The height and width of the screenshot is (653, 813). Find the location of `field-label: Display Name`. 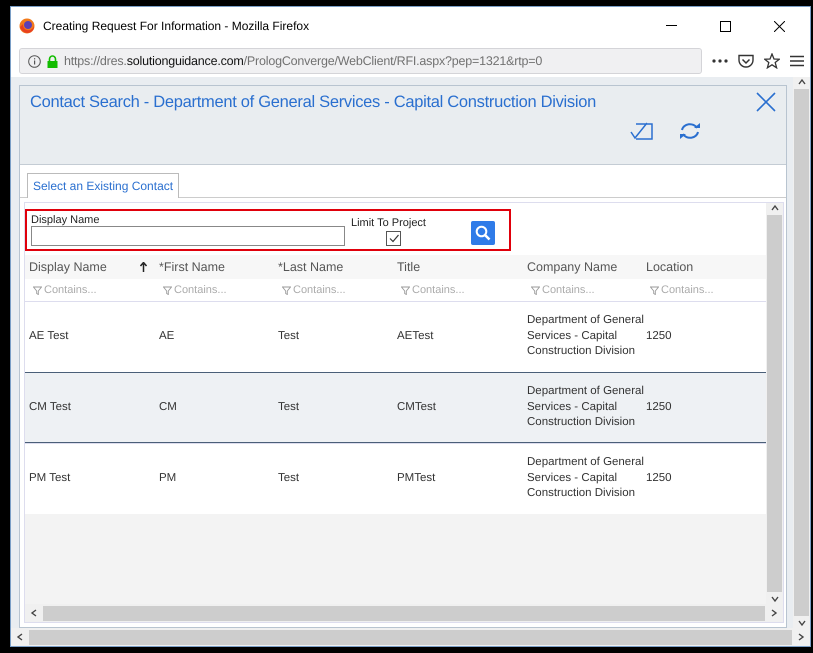

field-label: Display Name is located at coordinates (65, 220).